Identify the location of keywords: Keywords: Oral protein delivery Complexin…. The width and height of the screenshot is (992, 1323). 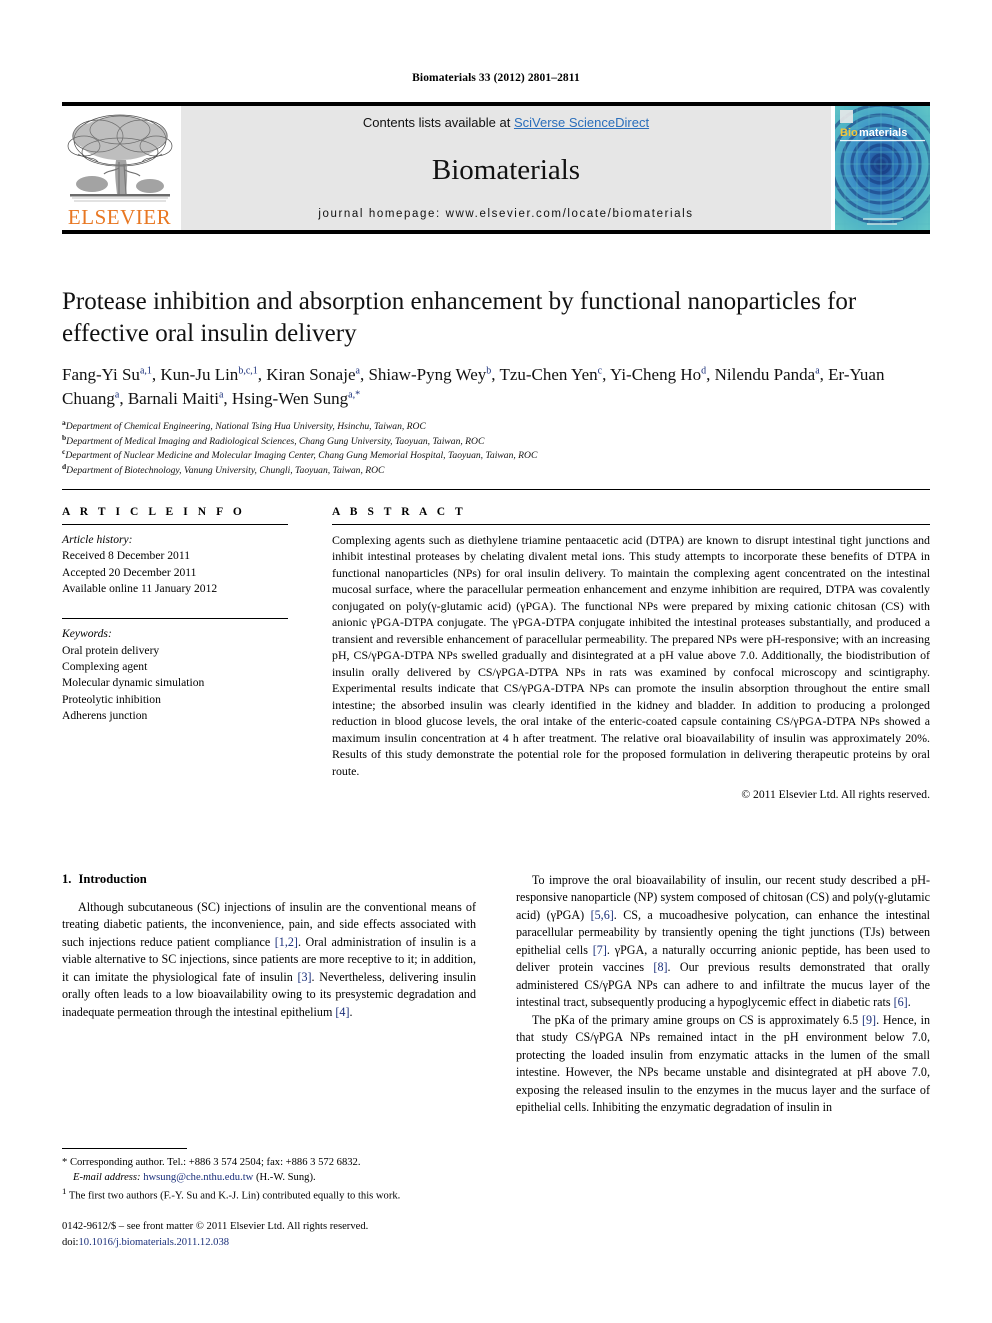
(175, 675).